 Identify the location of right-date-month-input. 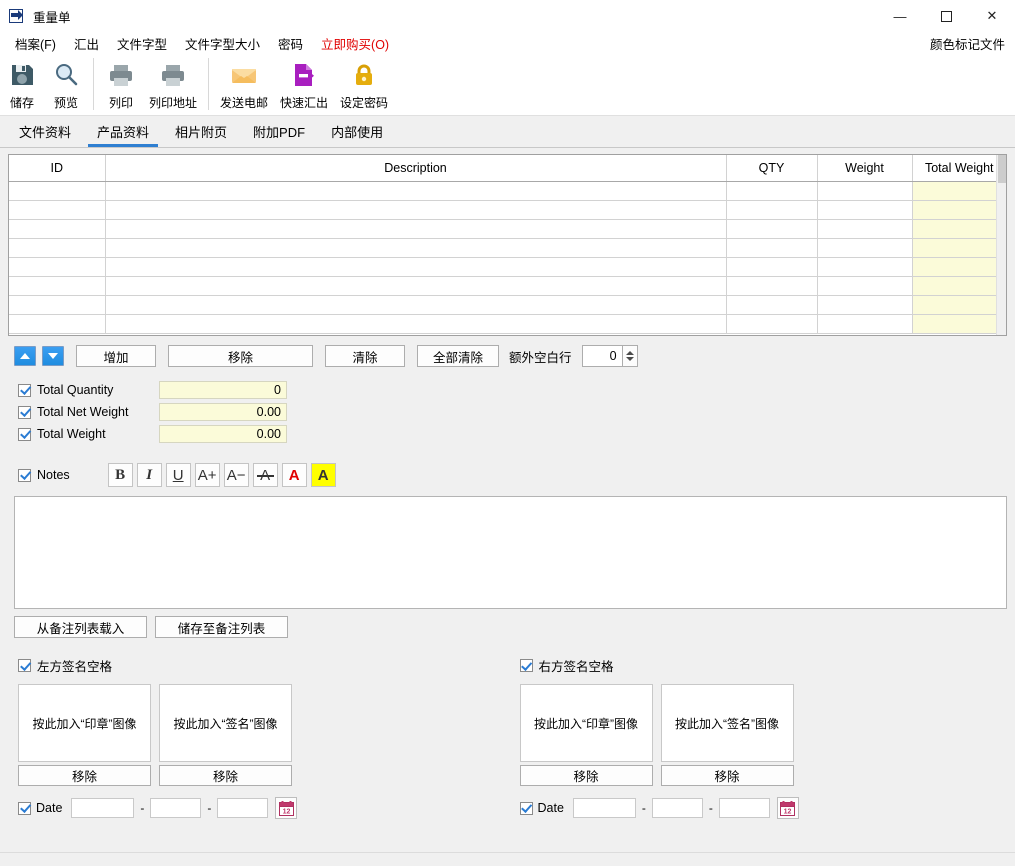
(677, 808).